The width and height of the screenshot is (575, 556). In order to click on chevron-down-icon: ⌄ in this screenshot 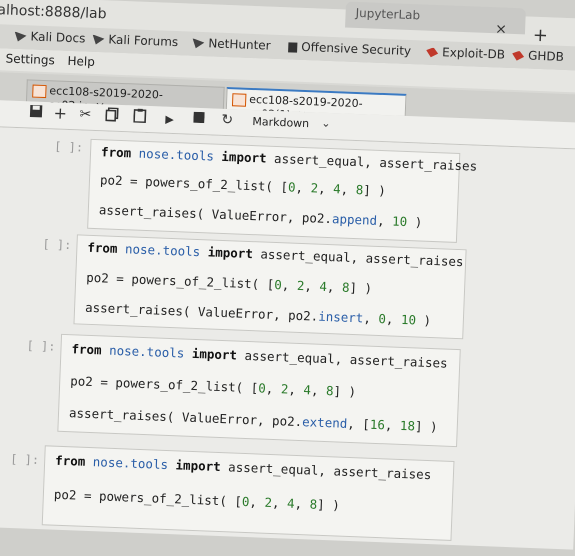, I will do `click(326, 123)`.